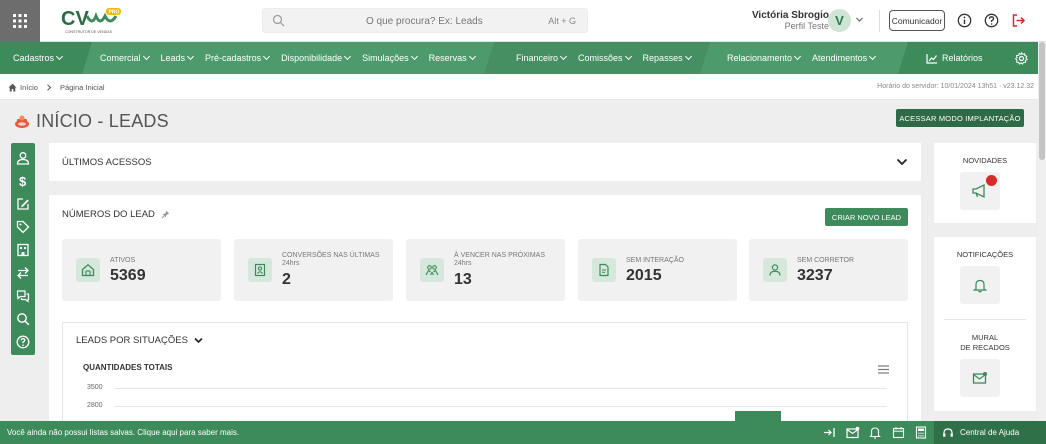 Image resolution: width=1046 pixels, height=444 pixels. Describe the element at coordinates (562, 21) in the screenshot. I see `search-shortcut: Alt + G` at that location.